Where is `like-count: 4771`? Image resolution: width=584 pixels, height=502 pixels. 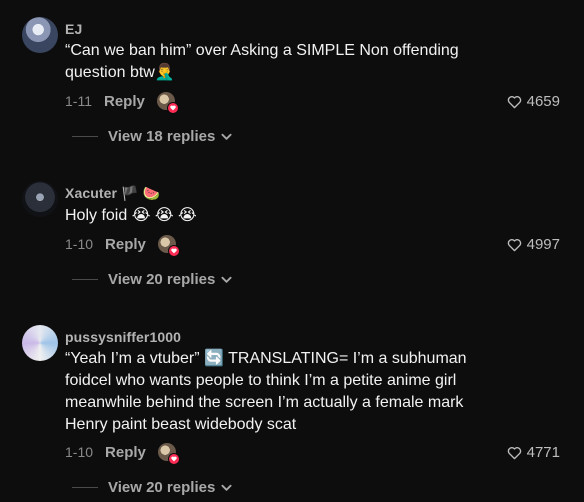
like-count: 4771 is located at coordinates (543, 452).